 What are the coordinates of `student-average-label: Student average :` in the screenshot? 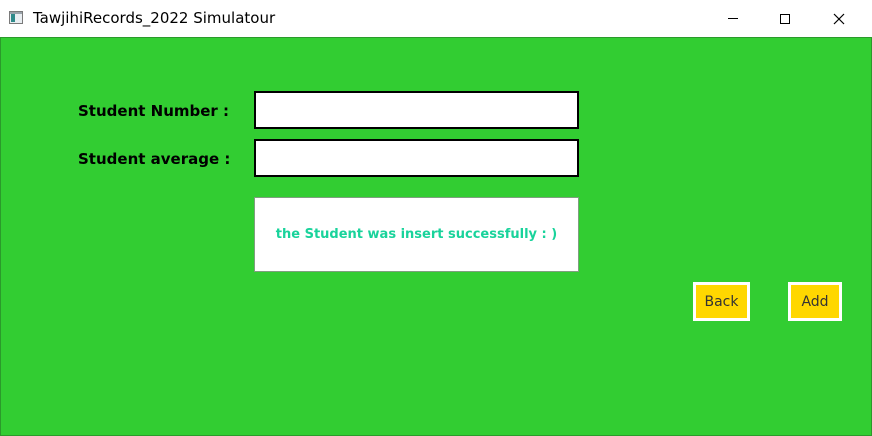 It's located at (154, 159).